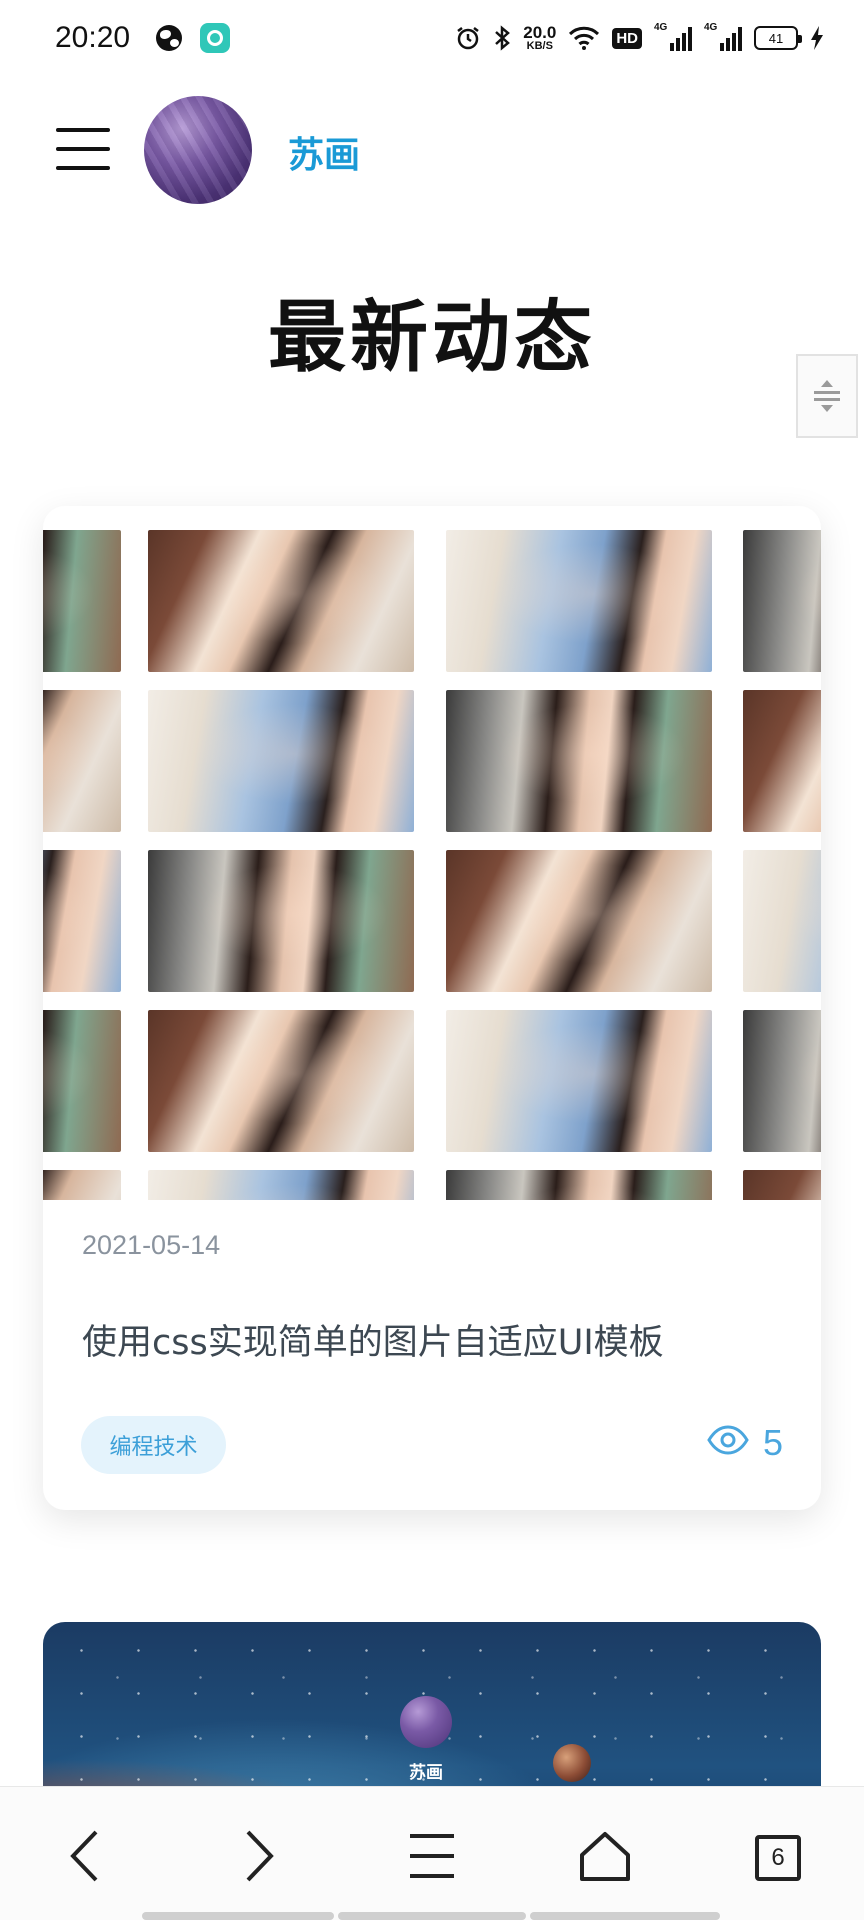  What do you see at coordinates (153, 1445) in the screenshot?
I see `post-category-tag: 编程技术` at bounding box center [153, 1445].